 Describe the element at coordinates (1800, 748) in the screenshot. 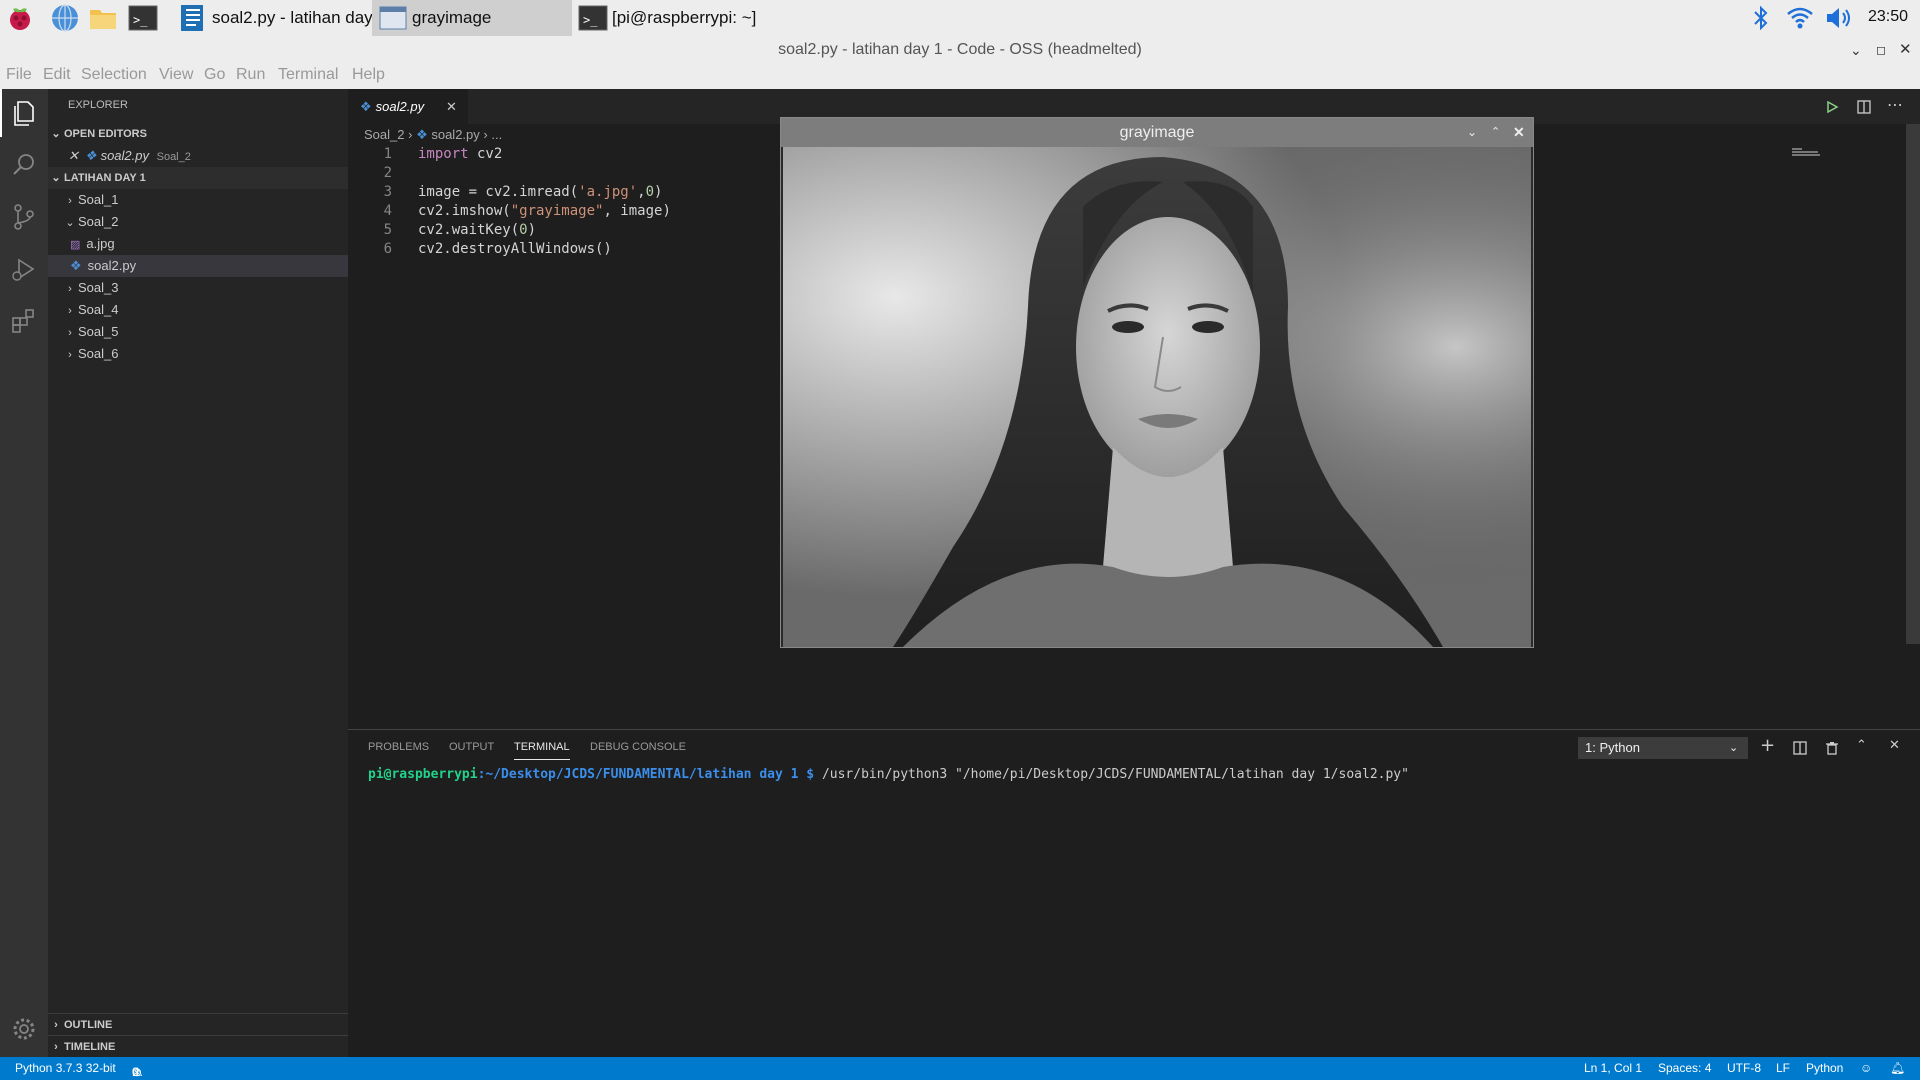

I see `split-terminal-icon` at that location.